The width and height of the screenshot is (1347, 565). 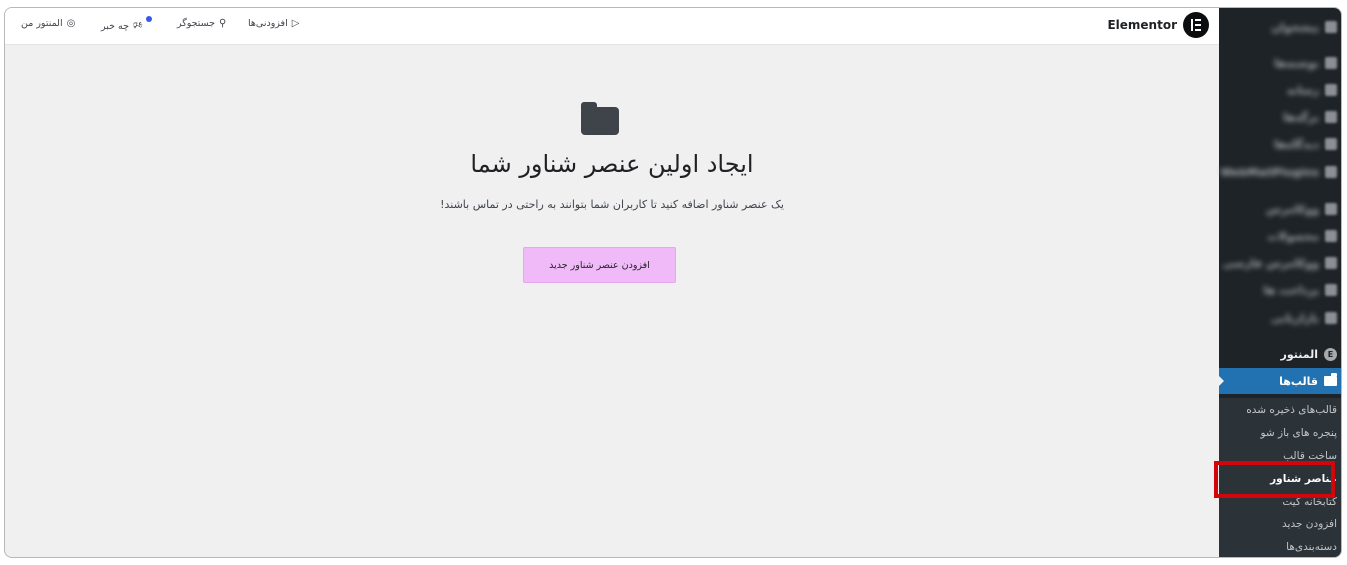 What do you see at coordinates (1299, 354) in the screenshot?
I see `sidebar-item-label: المنتور` at bounding box center [1299, 354].